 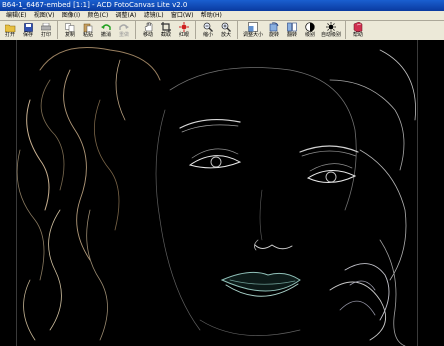 What do you see at coordinates (253, 27) in the screenshot?
I see `resize-icon` at bounding box center [253, 27].